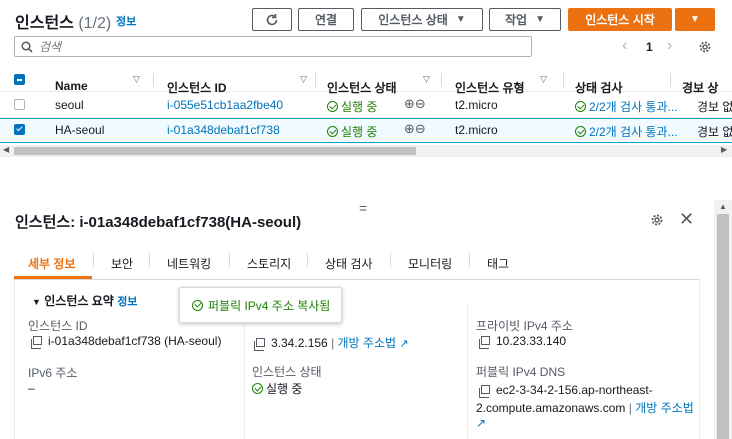 The width and height of the screenshot is (732, 439). I want to click on actions-dropdown: 작업 ▼, so click(525, 19).